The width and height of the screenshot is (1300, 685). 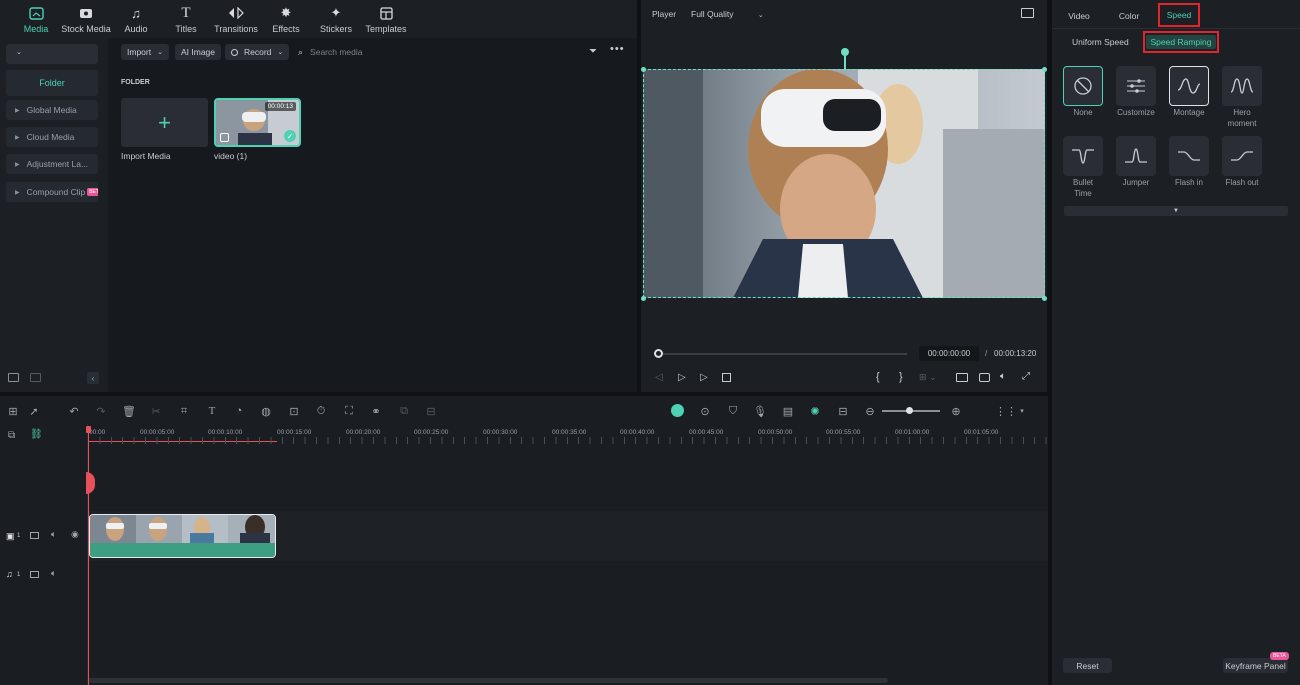 I want to click on ai-icon: ⊡, so click(x=294, y=411).